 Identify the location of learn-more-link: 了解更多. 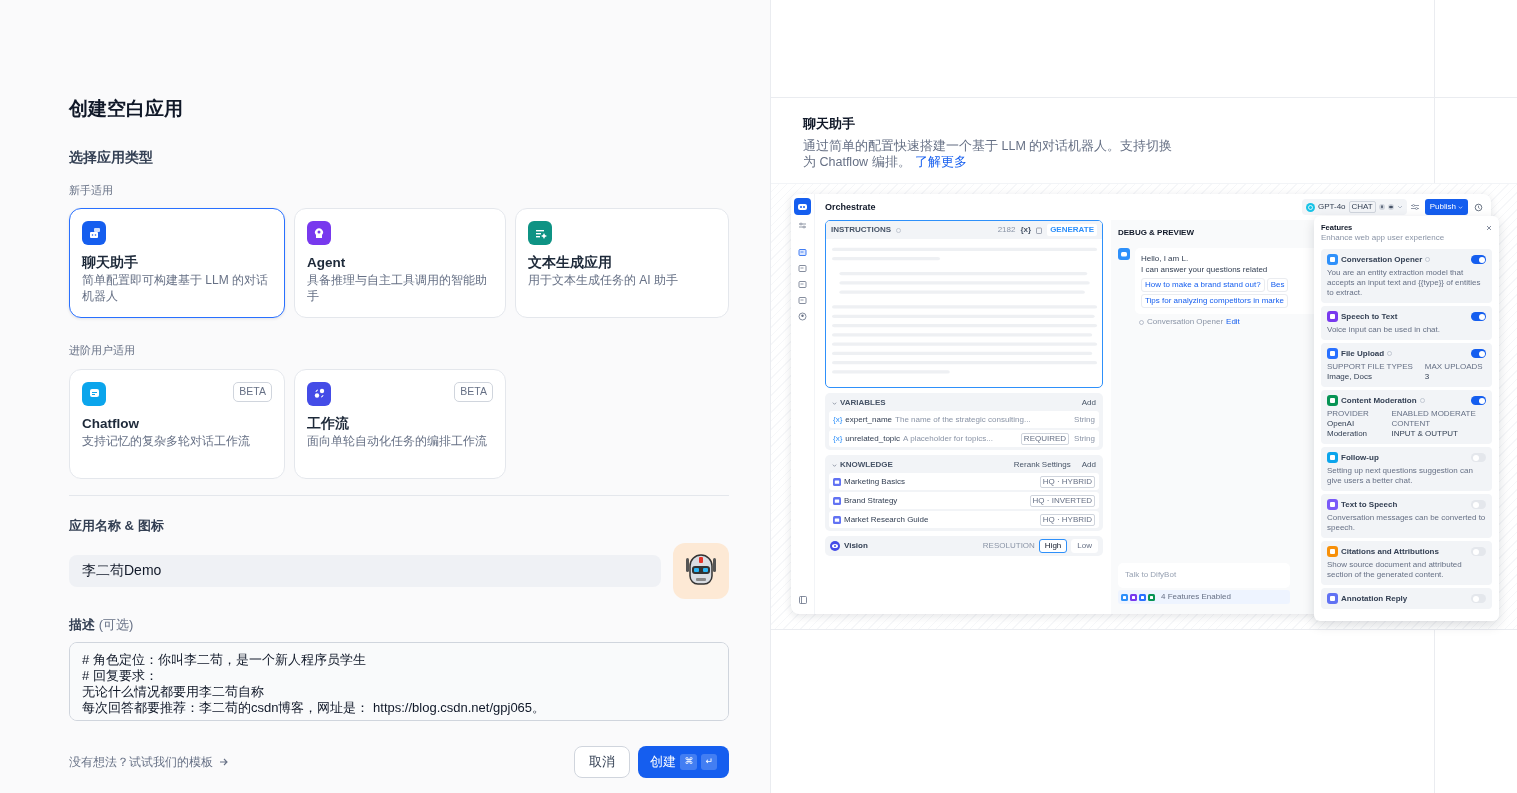
(940, 161).